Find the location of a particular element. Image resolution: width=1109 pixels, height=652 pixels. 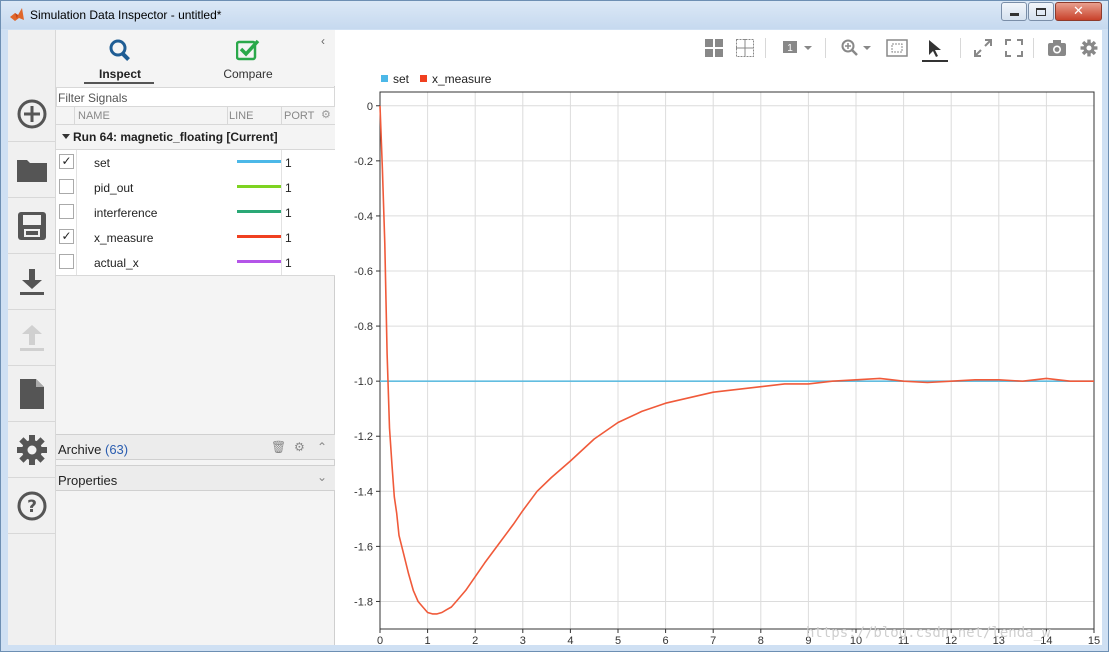

save-button is located at coordinates (32, 226).